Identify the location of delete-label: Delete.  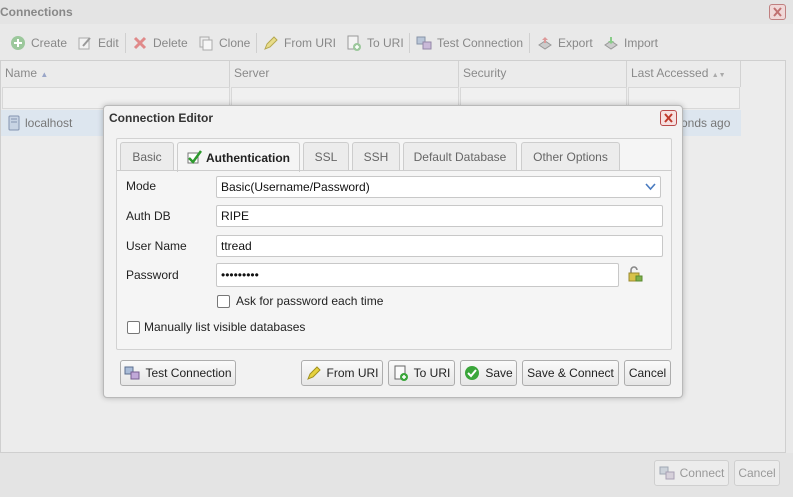
(170, 43).